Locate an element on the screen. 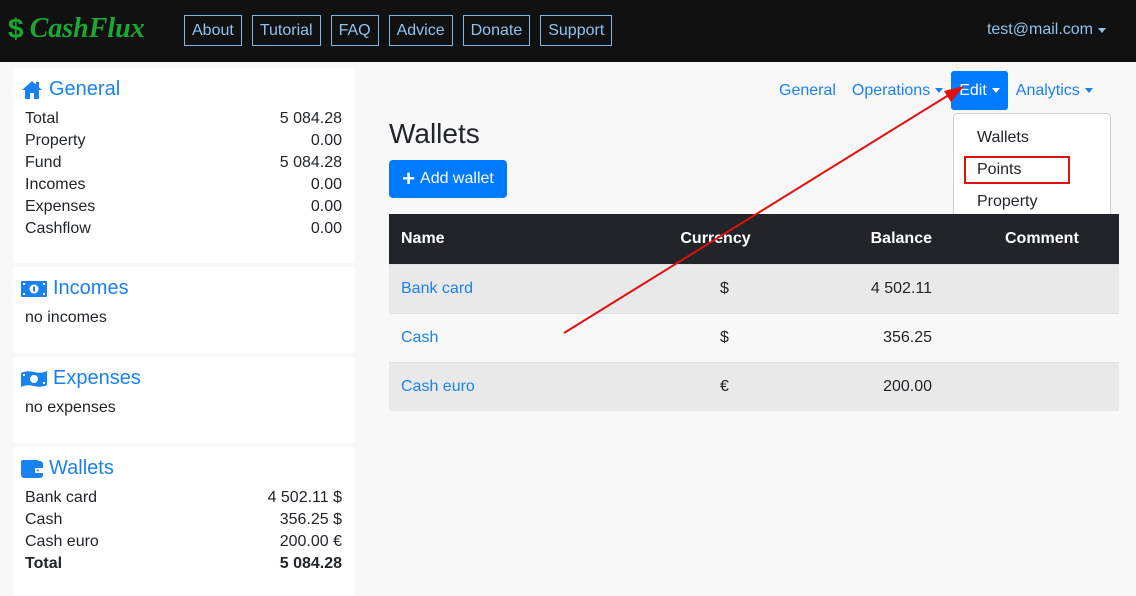 This screenshot has width=1136, height=596. general-row: Incomes 0.00 is located at coordinates (184, 185).